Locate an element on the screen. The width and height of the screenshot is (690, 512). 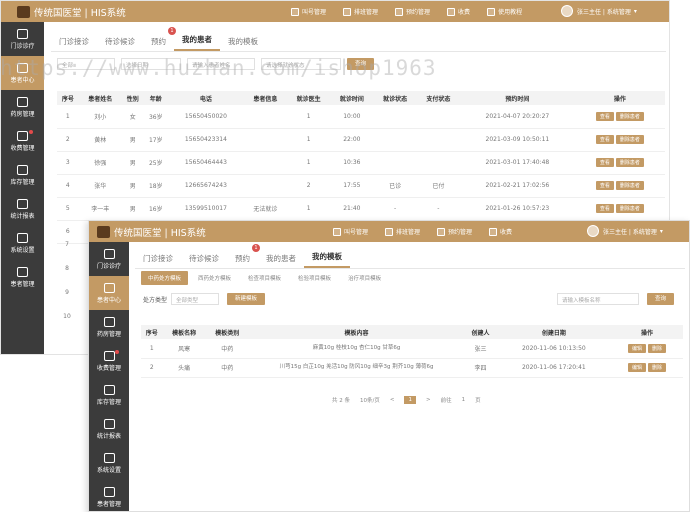
subtab-chinese-rx: 中药处方模板 is located at coordinates (165, 278).